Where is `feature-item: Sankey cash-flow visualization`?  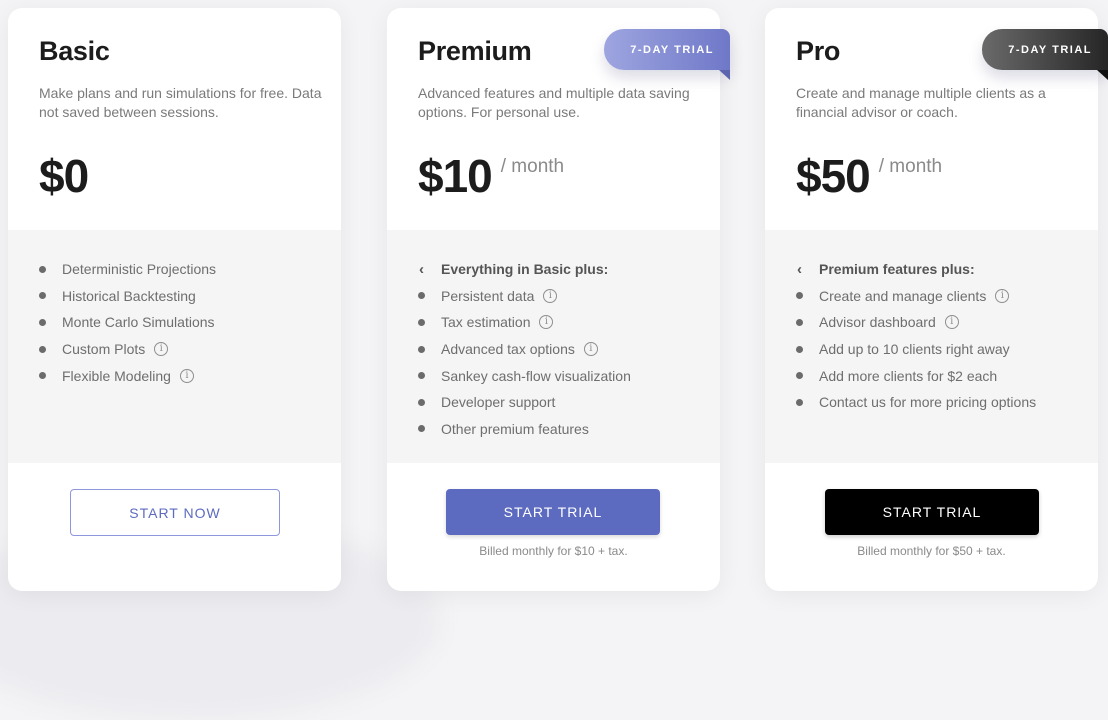
feature-item: Sankey cash-flow visualization is located at coordinates (524, 375).